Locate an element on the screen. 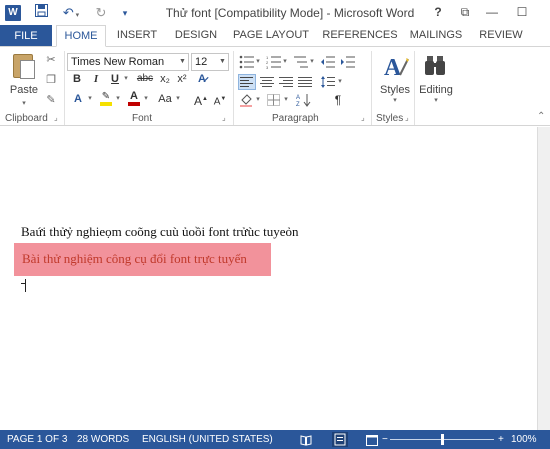 The image size is (550, 449). text-effects-icon: A is located at coordinates (78, 99).